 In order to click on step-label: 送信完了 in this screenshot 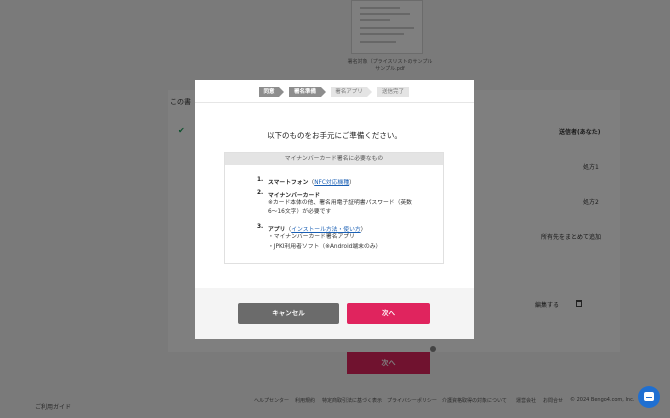, I will do `click(392, 92)`.